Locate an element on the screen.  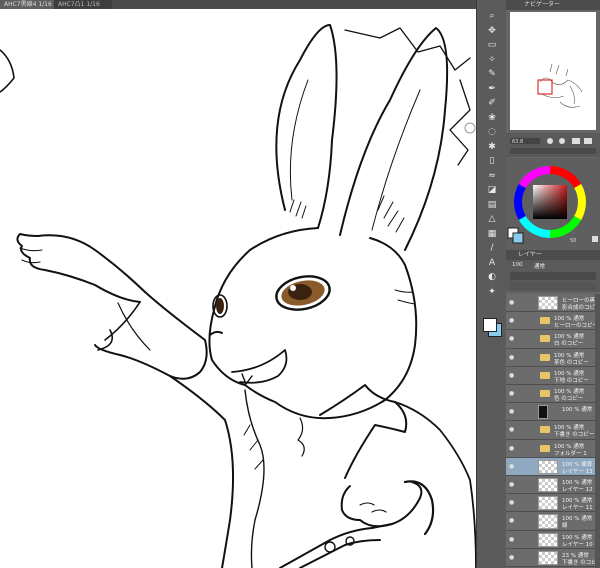
navigator-thumbnail is located at coordinates (553, 71).